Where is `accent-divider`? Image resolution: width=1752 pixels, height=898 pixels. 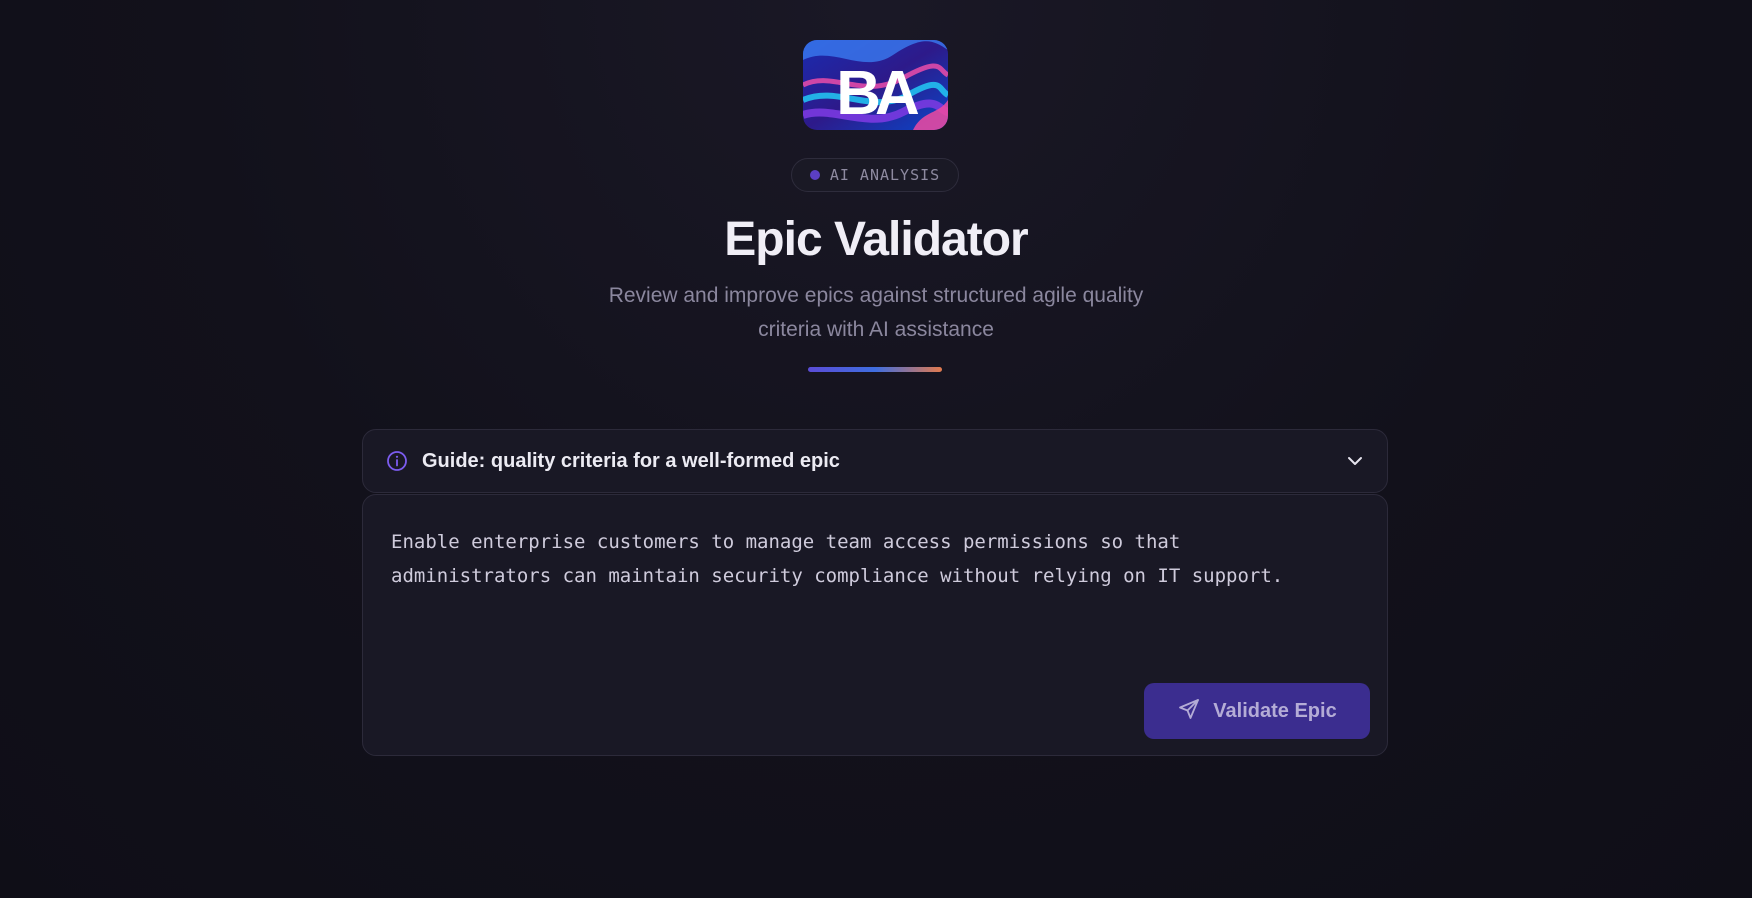 accent-divider is located at coordinates (875, 369).